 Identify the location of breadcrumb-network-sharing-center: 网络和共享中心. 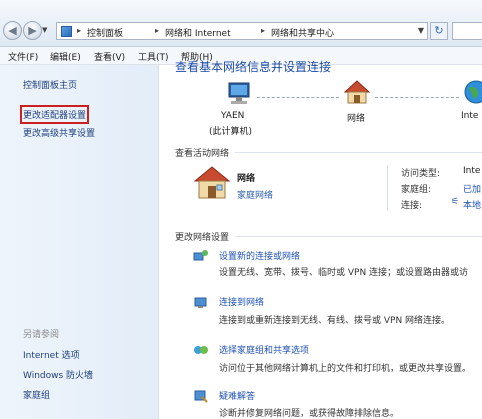
(302, 32).